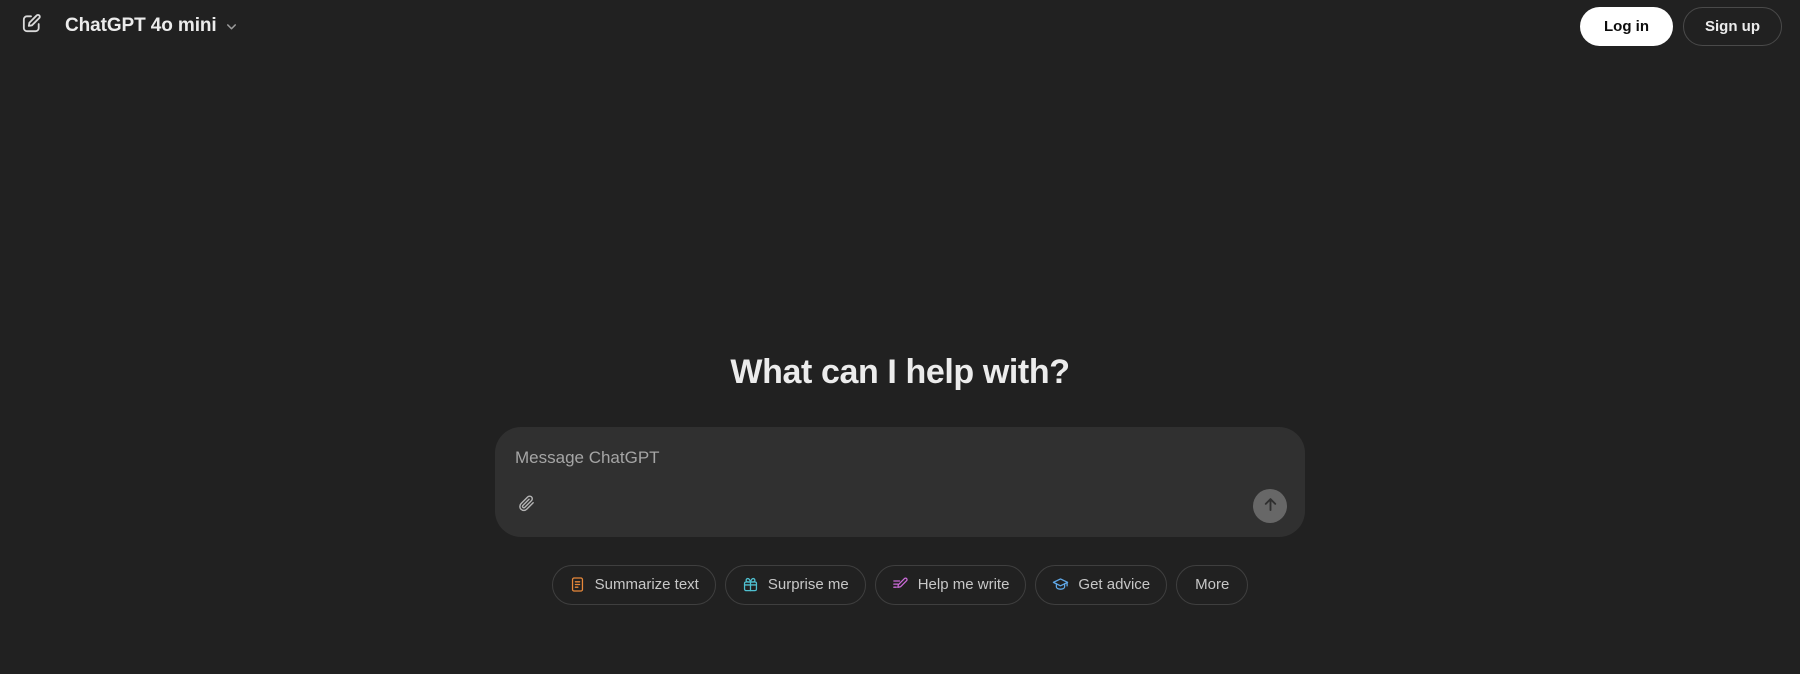 This screenshot has width=1800, height=674. Describe the element at coordinates (900, 481) in the screenshot. I see `message-composer: Message ChatGPT` at that location.